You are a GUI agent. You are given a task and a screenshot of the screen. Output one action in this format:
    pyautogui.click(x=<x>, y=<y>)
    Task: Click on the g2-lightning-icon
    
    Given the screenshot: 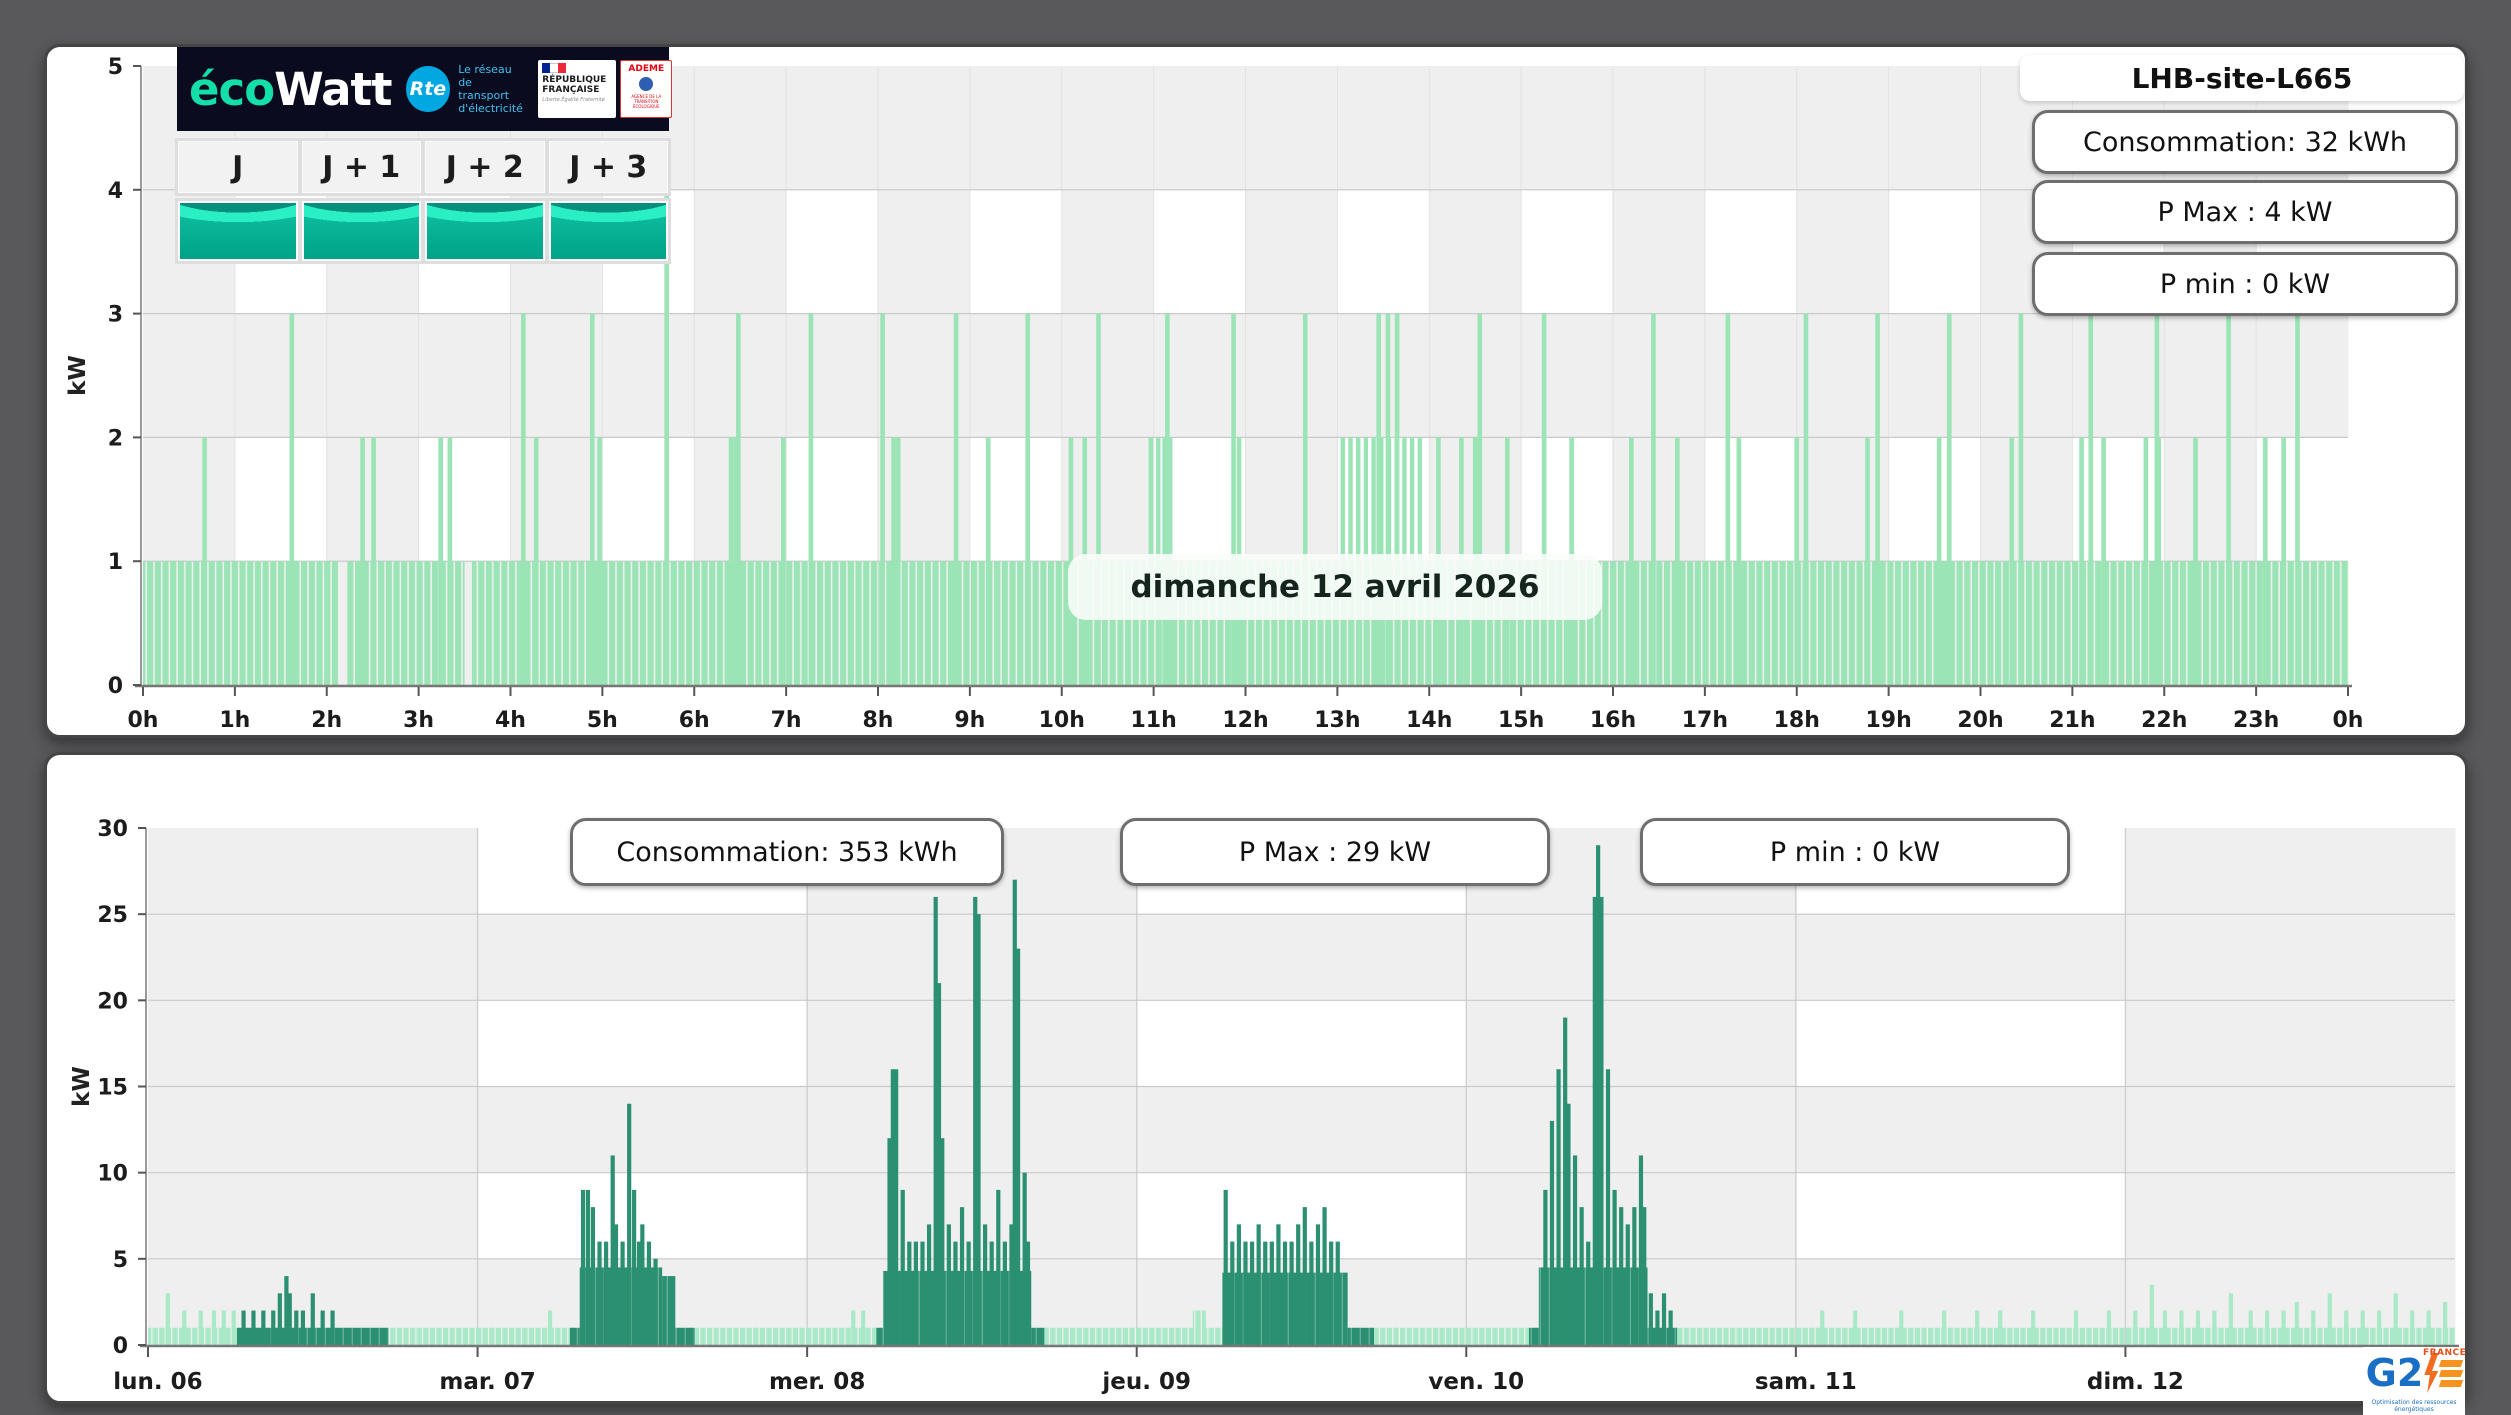 What is the action you would take?
    pyautogui.click(x=2431, y=1373)
    